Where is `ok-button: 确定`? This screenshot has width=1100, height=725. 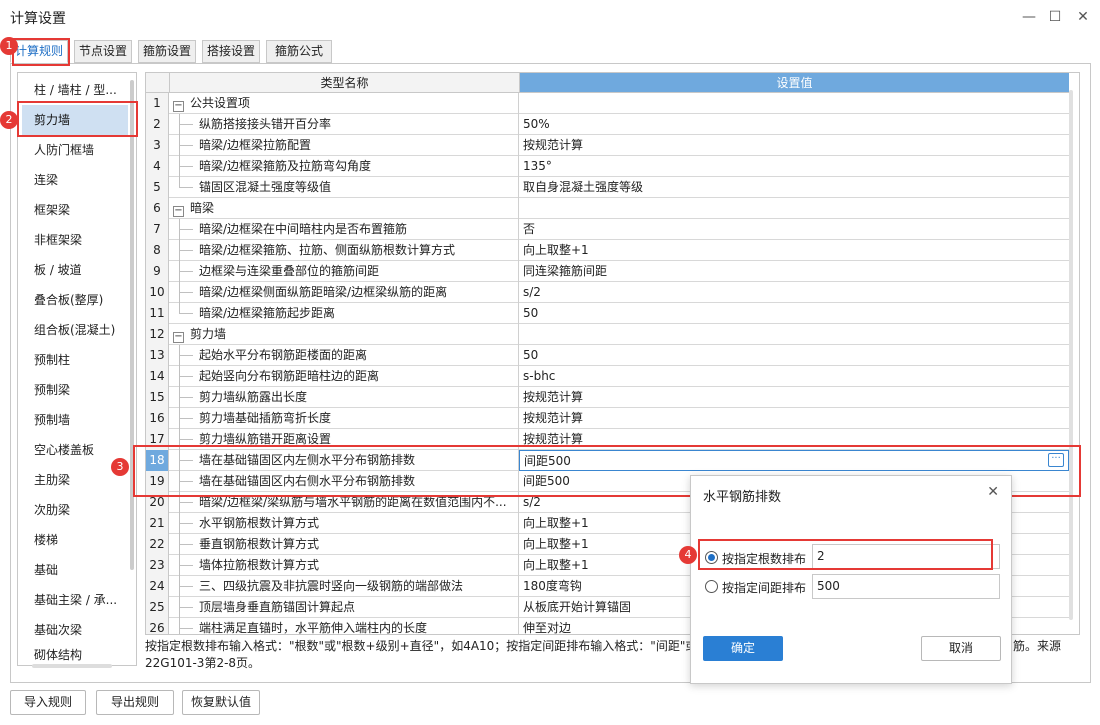
ok-button: 确定 is located at coordinates (743, 648).